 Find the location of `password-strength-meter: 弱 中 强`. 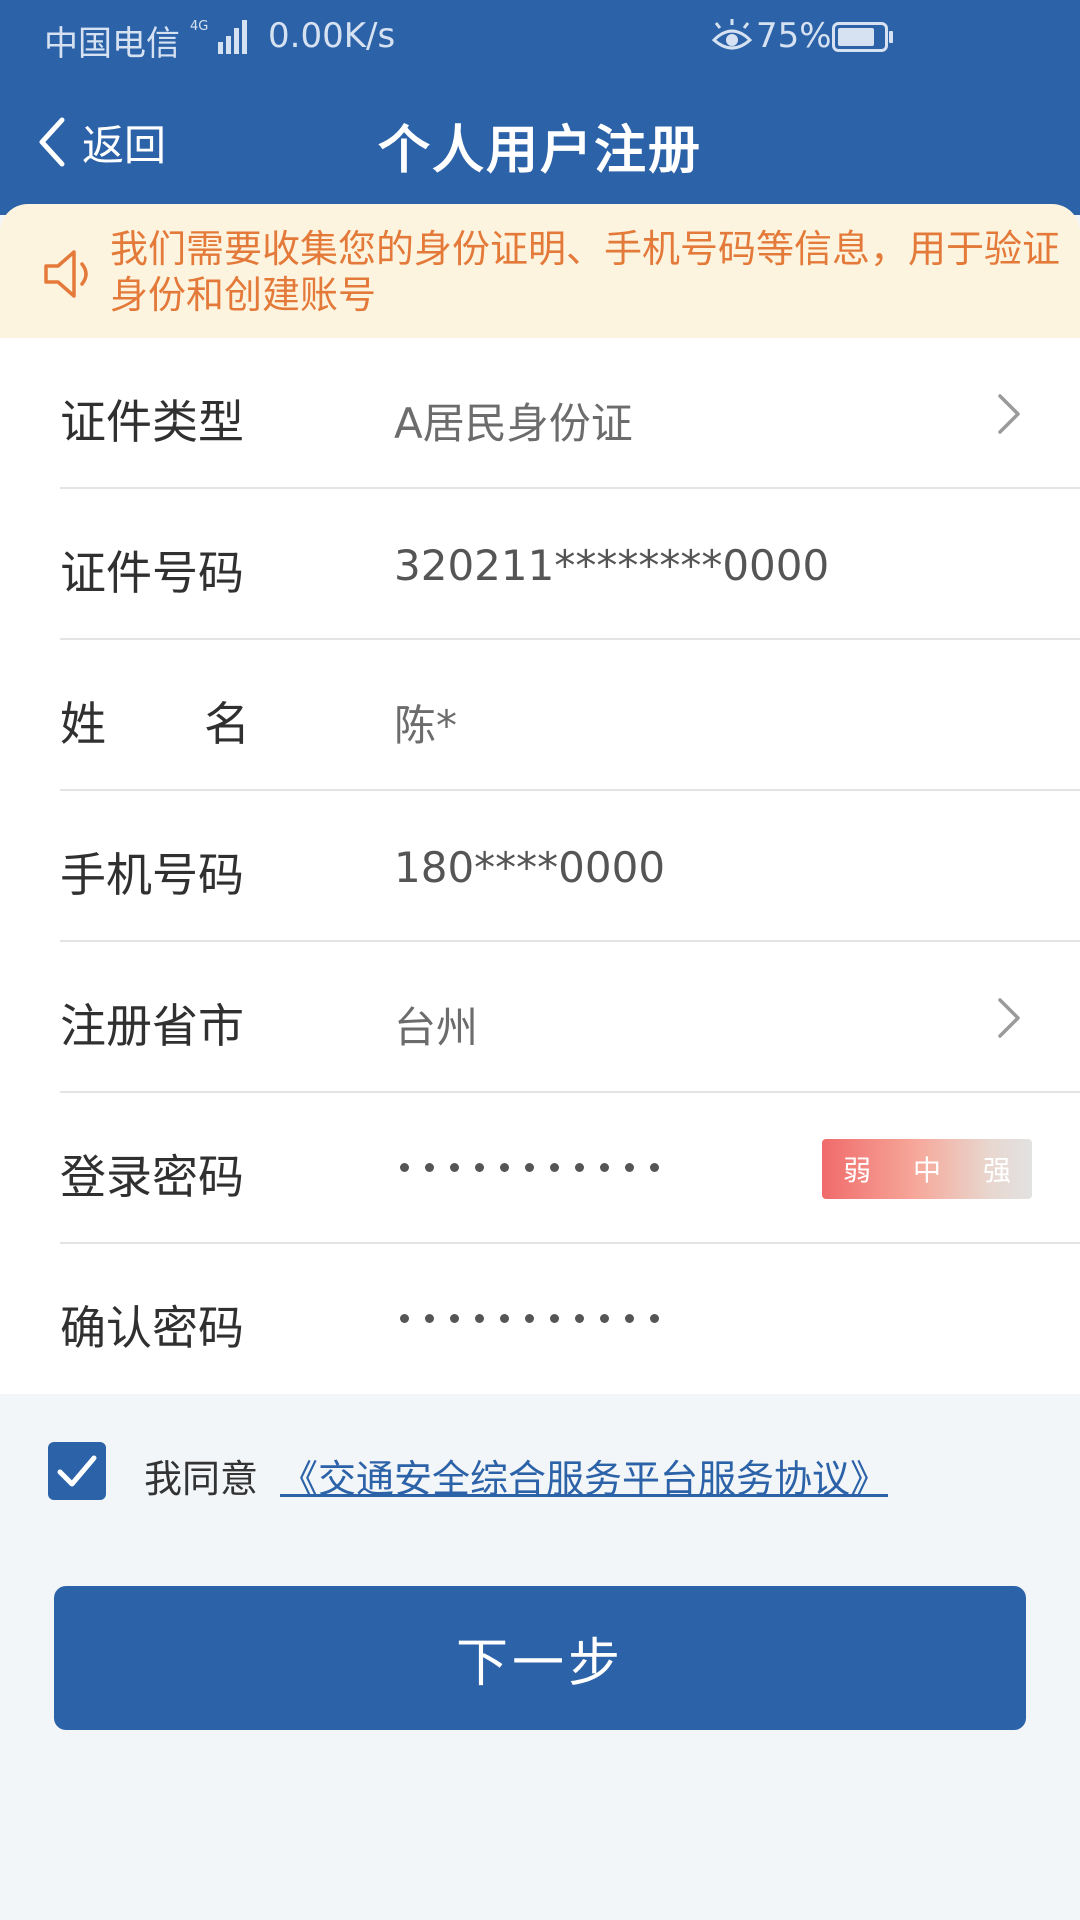

password-strength-meter: 弱 中 强 is located at coordinates (927, 1169).